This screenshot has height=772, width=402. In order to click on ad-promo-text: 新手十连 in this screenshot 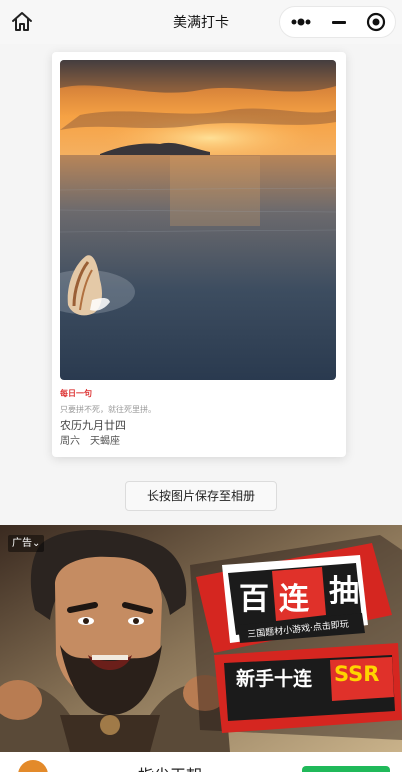, I will do `click(274, 679)`.